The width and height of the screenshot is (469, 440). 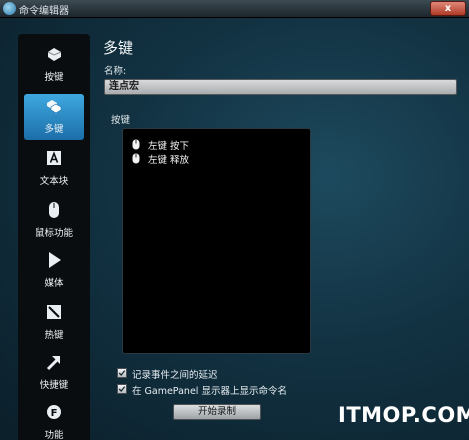 I want to click on watermark: ITMOP.COM, so click(x=403, y=415).